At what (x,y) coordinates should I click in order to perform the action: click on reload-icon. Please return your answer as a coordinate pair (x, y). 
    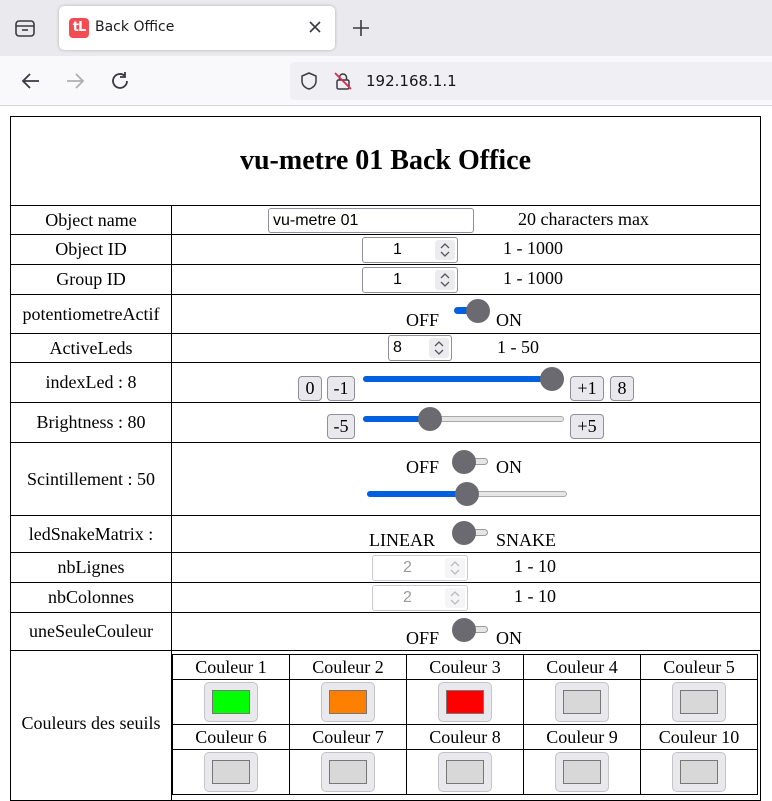
    Looking at the image, I should click on (120, 81).